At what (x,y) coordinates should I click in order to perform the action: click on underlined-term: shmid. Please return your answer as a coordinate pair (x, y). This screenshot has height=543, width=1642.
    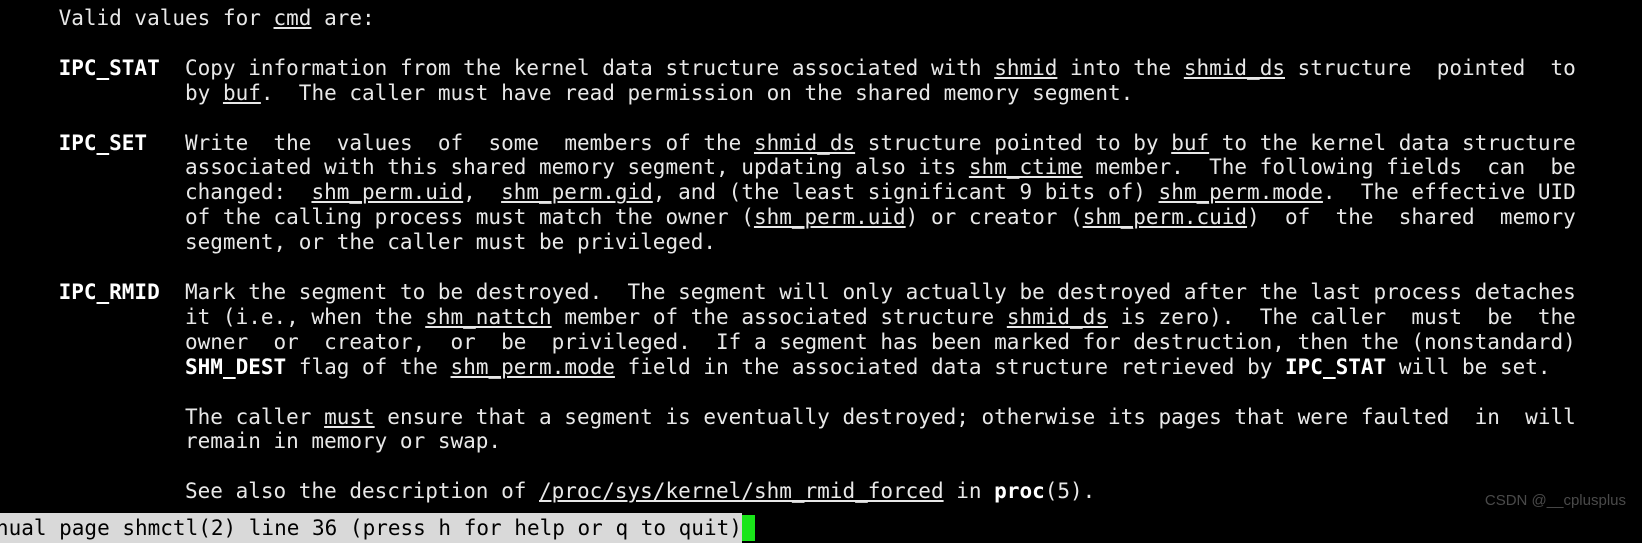
    Looking at the image, I should click on (1026, 67).